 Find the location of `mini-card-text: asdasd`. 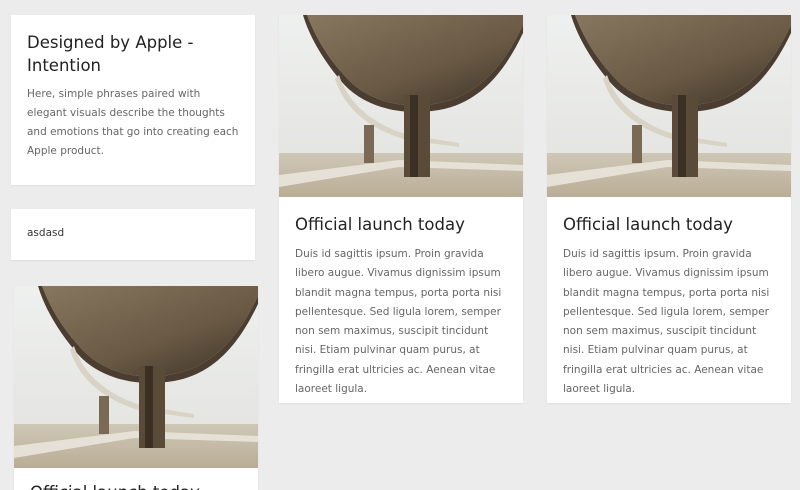

mini-card-text: asdasd is located at coordinates (46, 233).